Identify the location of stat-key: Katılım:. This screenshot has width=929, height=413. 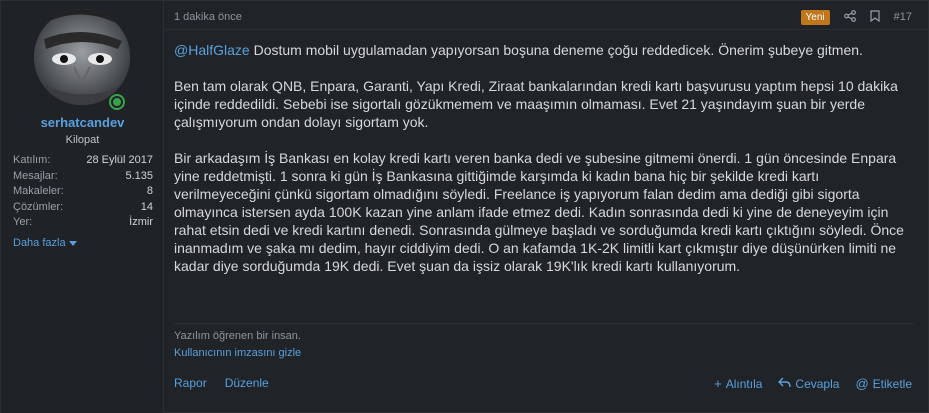
(32, 160).